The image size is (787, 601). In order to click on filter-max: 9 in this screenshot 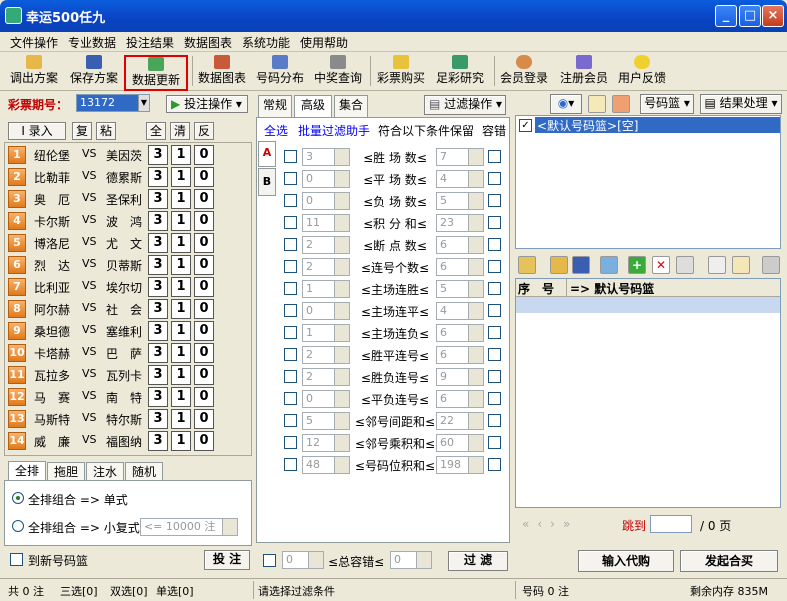, I will do `click(460, 377)`.